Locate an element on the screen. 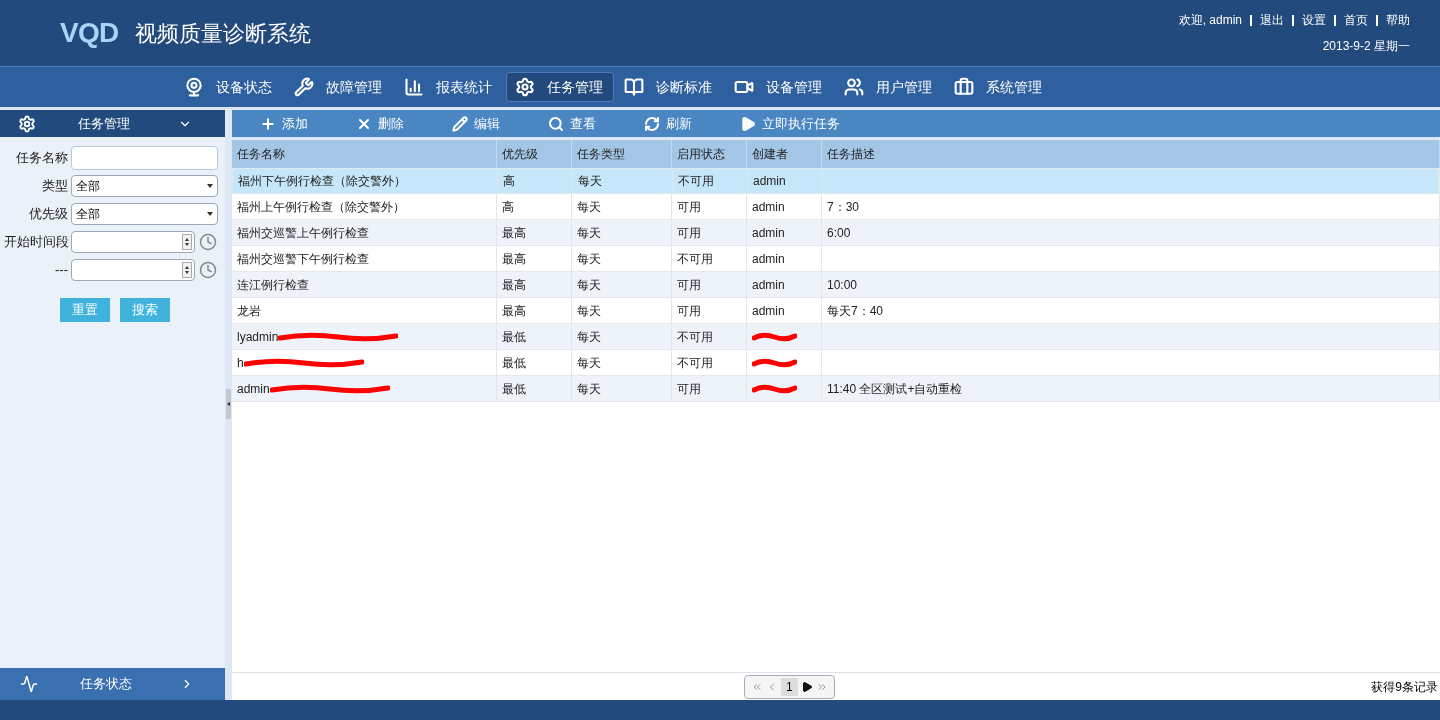  input-field is located at coordinates (144, 158).